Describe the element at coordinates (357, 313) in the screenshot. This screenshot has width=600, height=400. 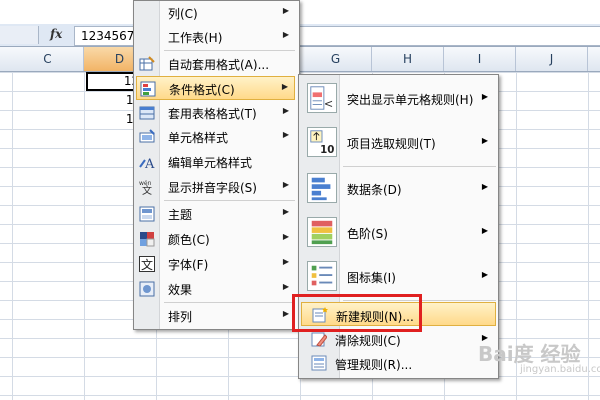
I see `highlight-annotation-box` at that location.